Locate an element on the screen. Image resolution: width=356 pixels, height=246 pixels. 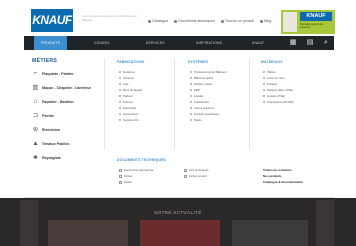
col3-item: Plâtres is located at coordinates (269, 72).